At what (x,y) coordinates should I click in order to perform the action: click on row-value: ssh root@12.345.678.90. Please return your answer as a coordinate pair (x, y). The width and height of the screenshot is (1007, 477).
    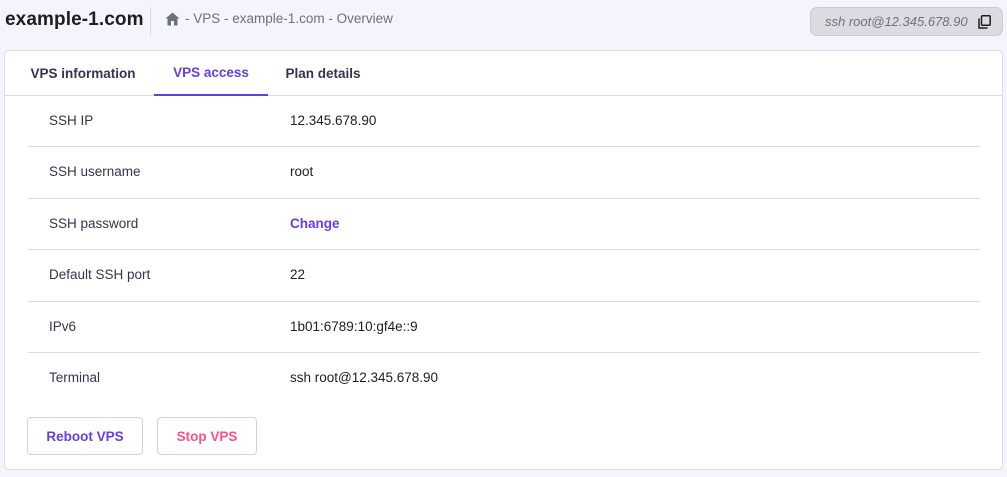
    Looking at the image, I should click on (364, 377).